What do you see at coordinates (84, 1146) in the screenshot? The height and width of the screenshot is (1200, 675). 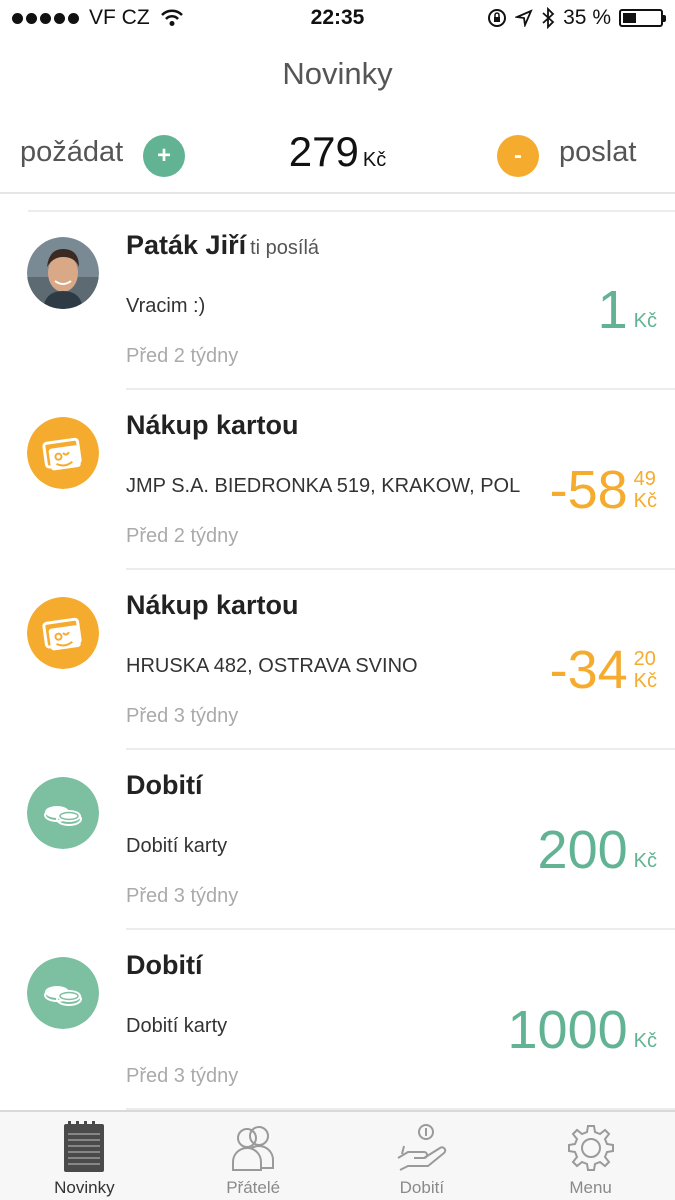 I see `notepad-icon` at bounding box center [84, 1146].